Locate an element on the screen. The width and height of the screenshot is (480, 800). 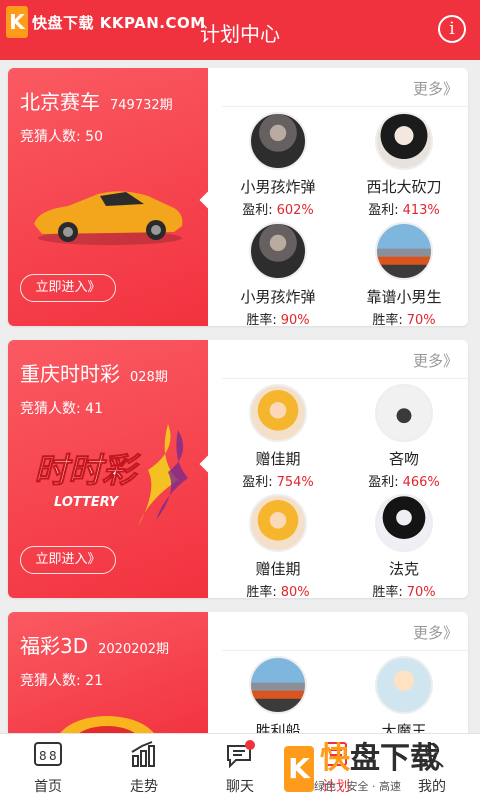
player-card: 靠谱小男生 胜率: 70% is located at coordinates (404, 274).